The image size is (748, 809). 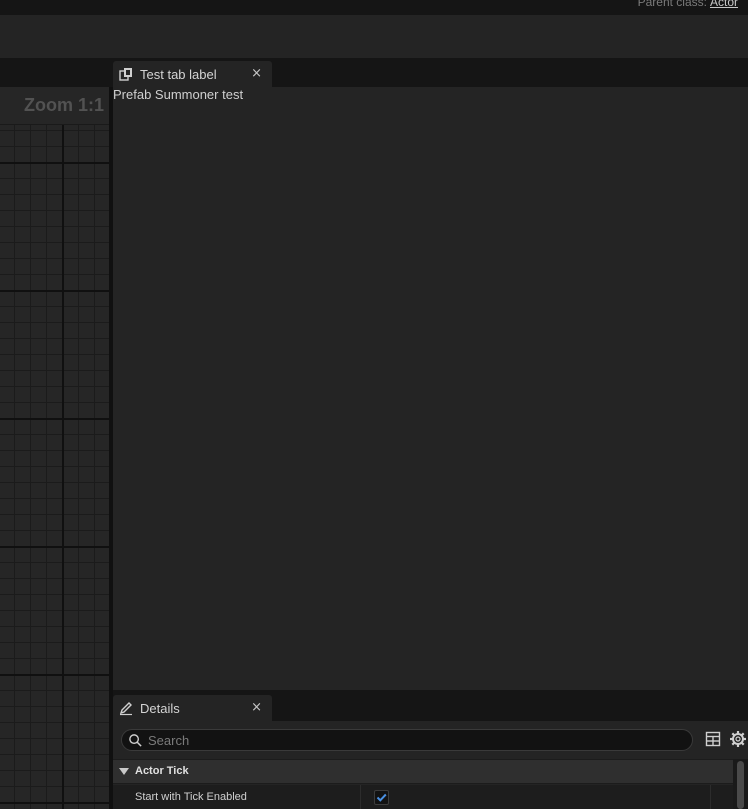 I want to click on search-icon, so click(x=135, y=740).